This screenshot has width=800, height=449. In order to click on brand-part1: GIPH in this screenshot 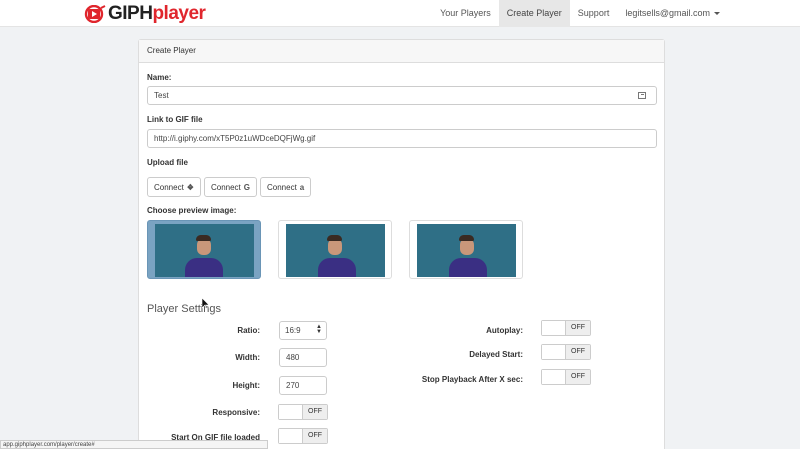, I will do `click(130, 13)`.